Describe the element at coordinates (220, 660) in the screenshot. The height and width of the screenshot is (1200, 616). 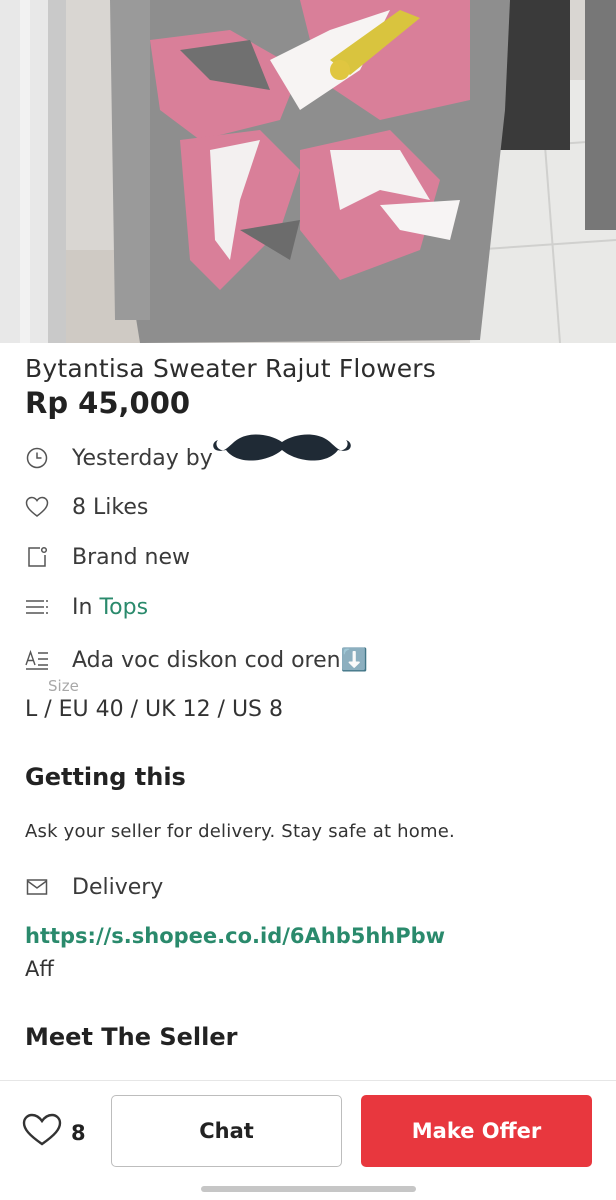
I see `description-text: Ada voc diskon cod oren⬇️` at that location.